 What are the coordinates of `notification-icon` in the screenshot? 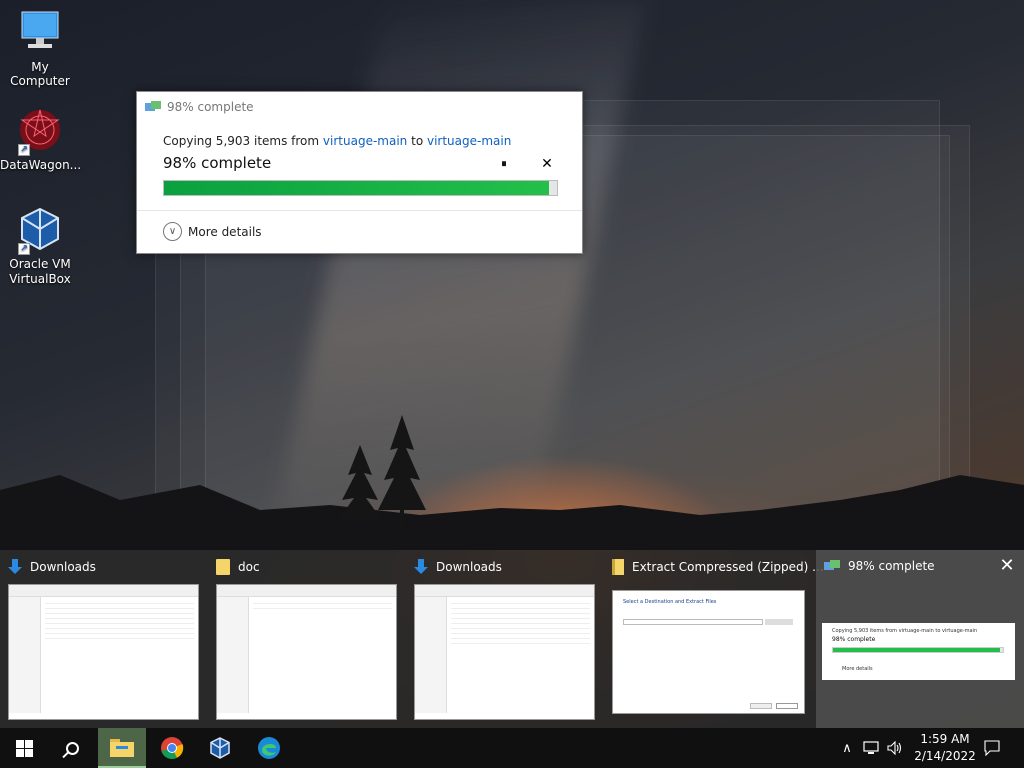 It's located at (992, 748).